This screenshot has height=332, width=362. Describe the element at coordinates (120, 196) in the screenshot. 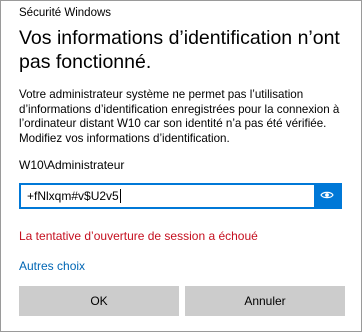

I see `text-caret` at that location.